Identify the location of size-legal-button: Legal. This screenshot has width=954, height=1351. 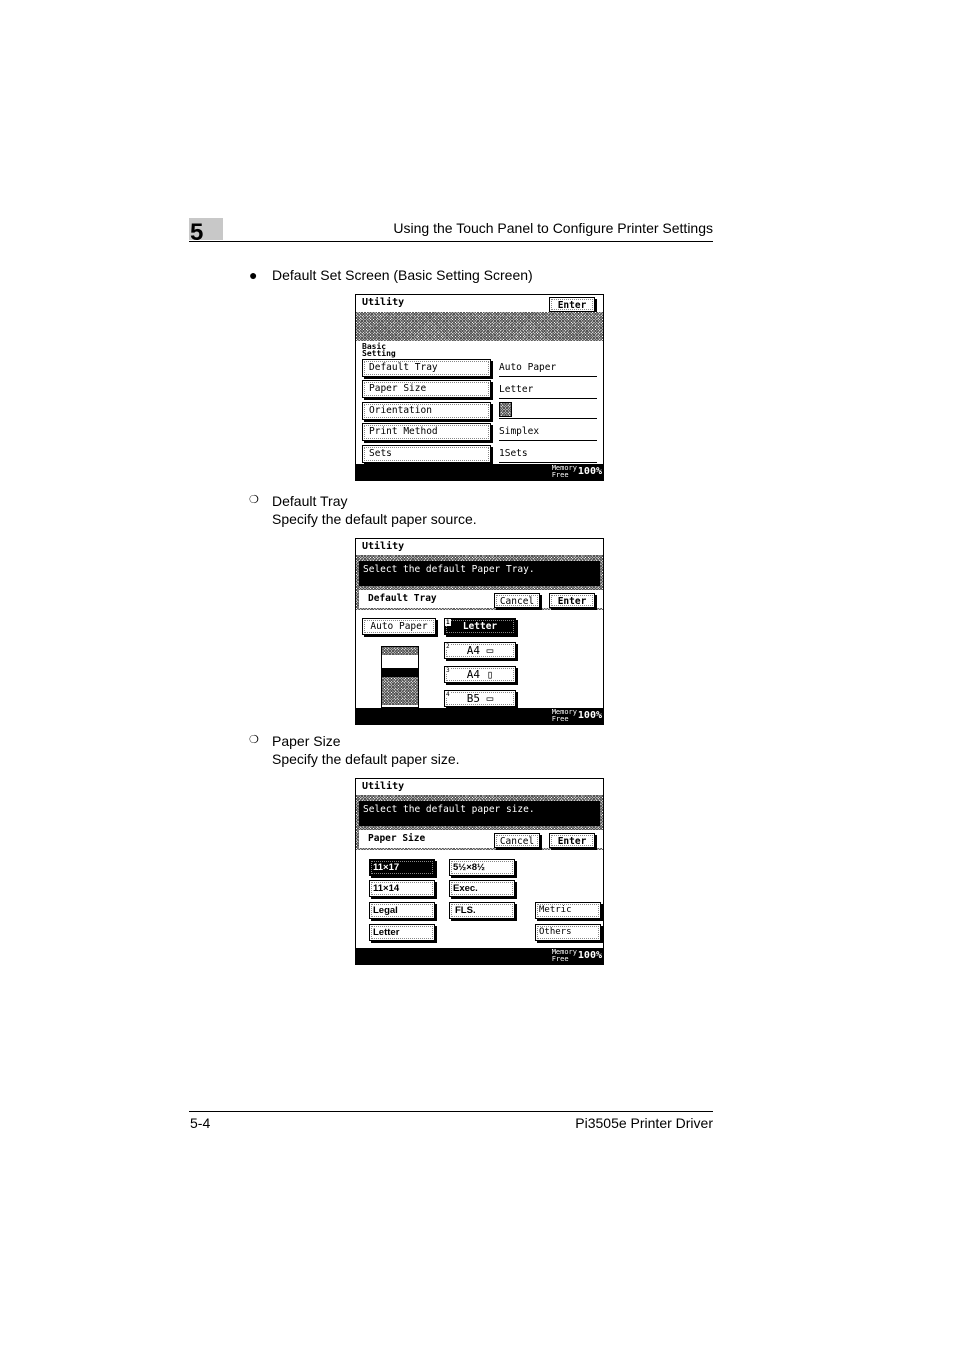
(402, 910).